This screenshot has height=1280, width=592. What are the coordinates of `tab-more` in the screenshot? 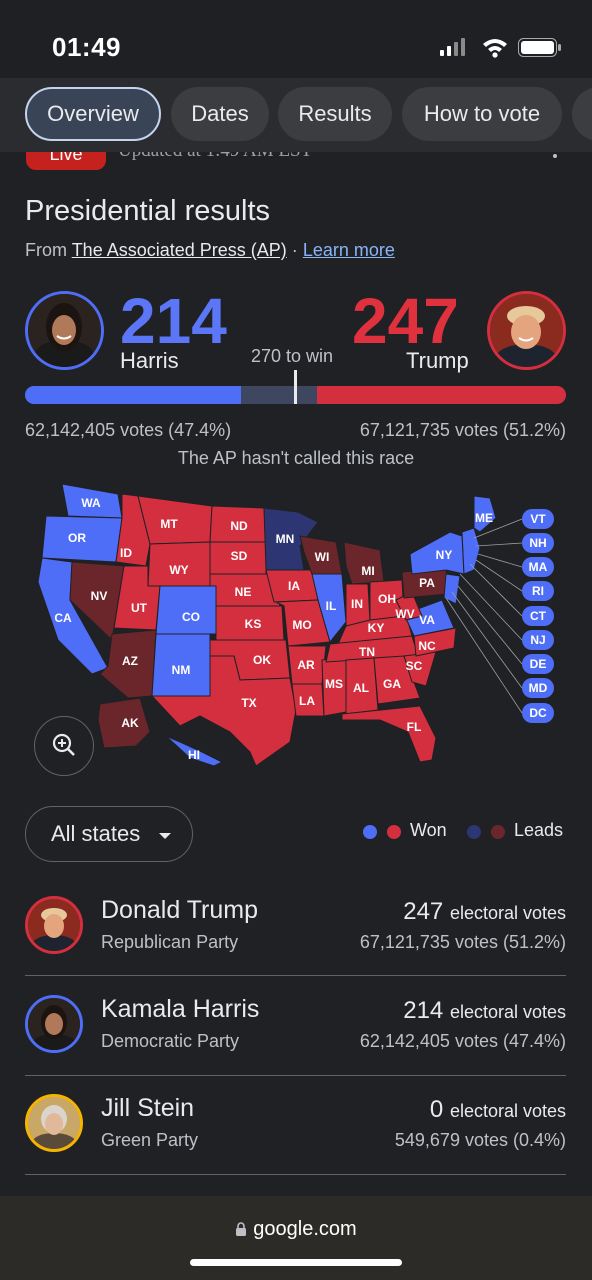 It's located at (582, 114).